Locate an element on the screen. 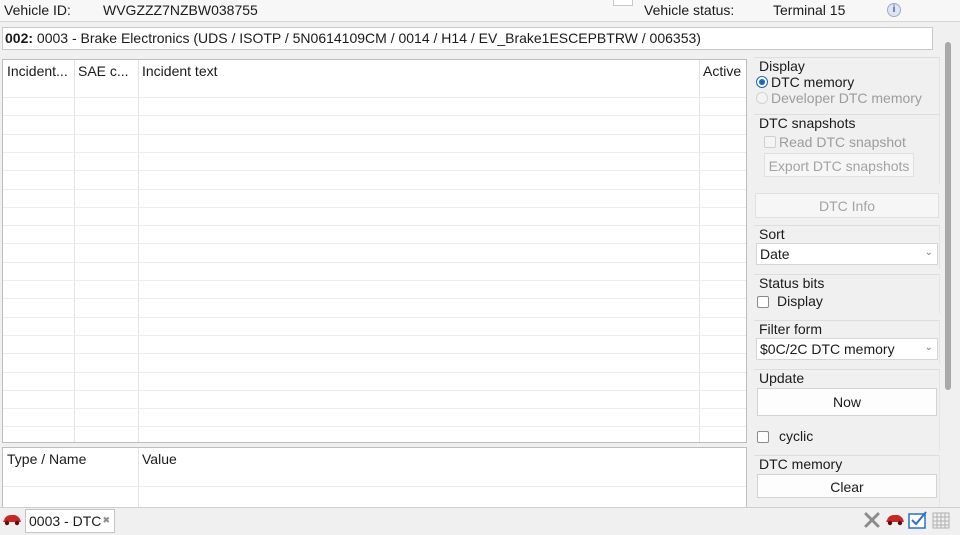 This screenshot has height=535, width=960. dtc-memory-radio-label: DTC memory is located at coordinates (812, 82).